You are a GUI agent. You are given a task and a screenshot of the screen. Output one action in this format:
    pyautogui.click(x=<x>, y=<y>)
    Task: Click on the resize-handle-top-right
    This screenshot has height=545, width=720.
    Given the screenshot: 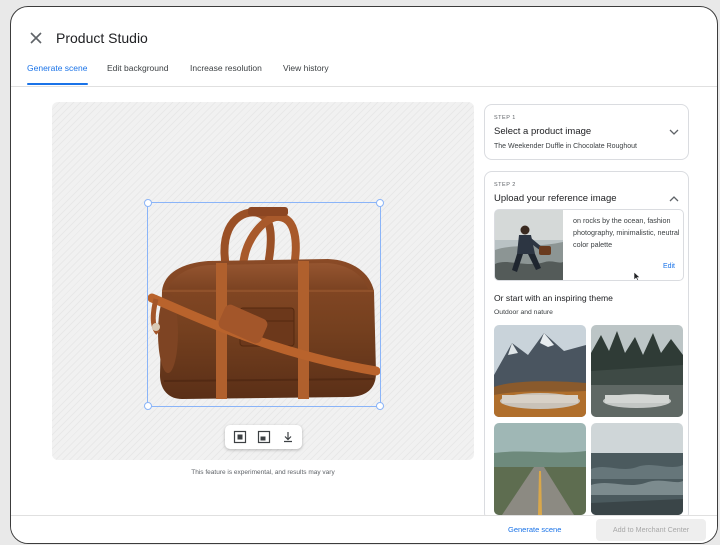 What is the action you would take?
    pyautogui.click(x=380, y=203)
    